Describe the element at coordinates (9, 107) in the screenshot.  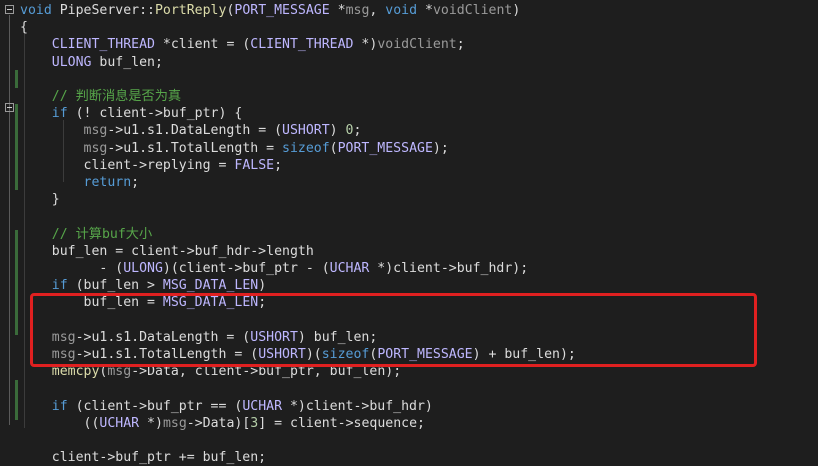
I see `fold-toggle-if-block` at that location.